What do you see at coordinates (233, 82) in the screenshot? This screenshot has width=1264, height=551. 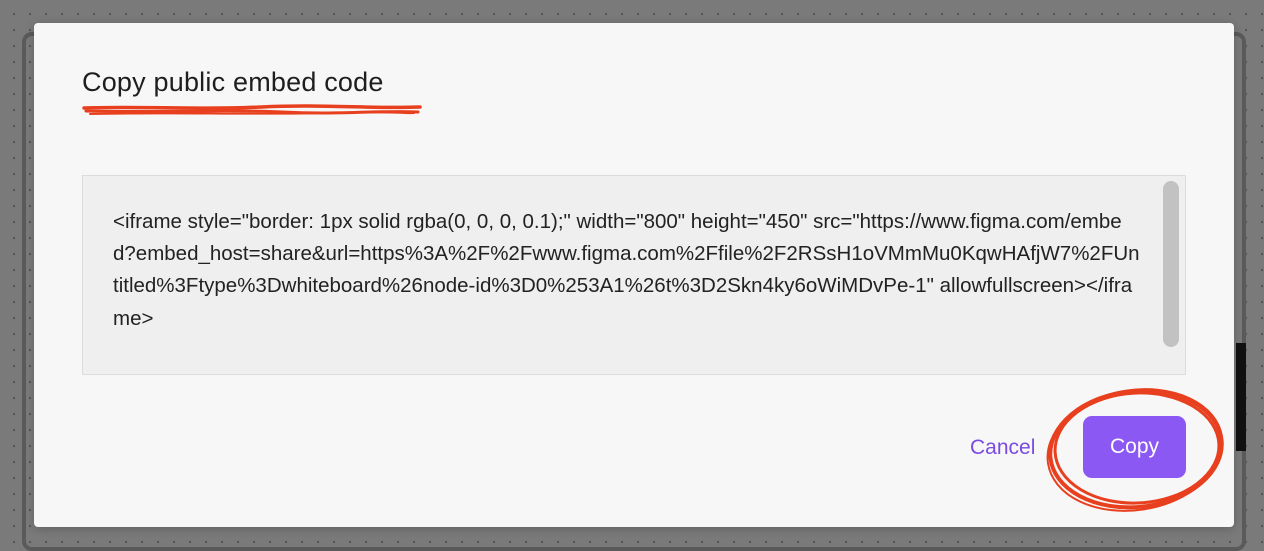 I see `dialog-title: Copy public embed code` at bounding box center [233, 82].